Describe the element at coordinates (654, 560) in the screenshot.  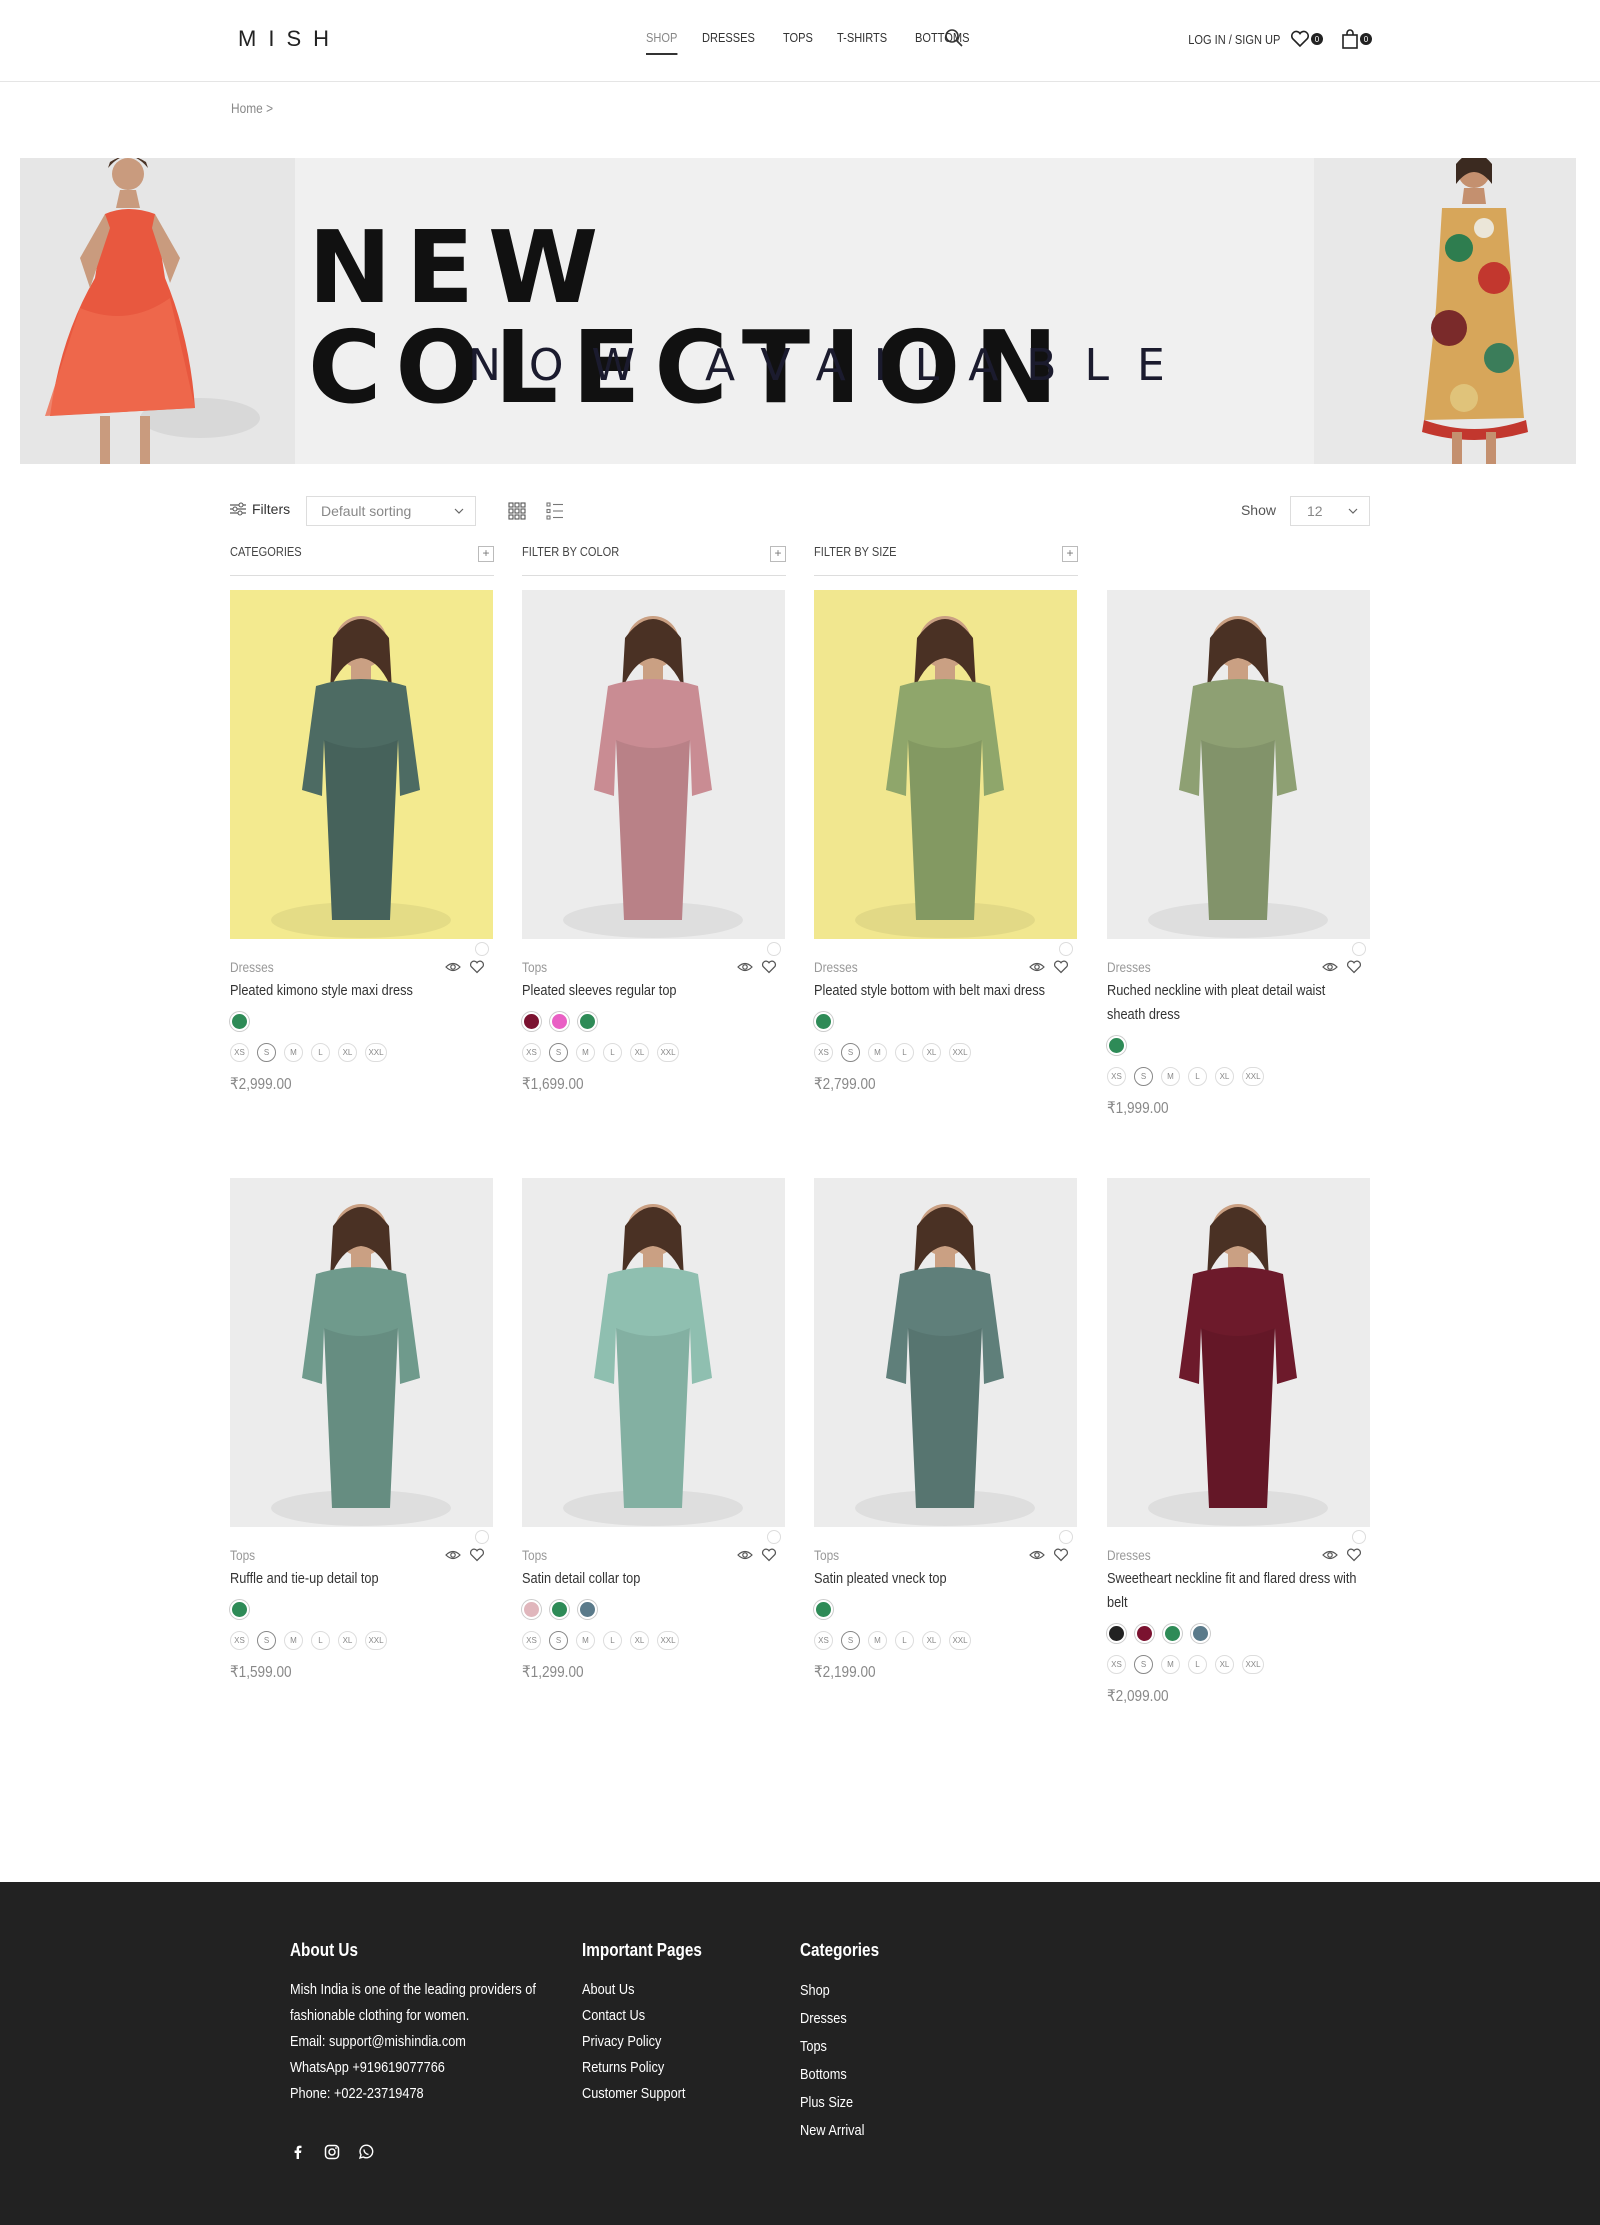
I see `filter-color: FILTER BY COLOR +` at that location.